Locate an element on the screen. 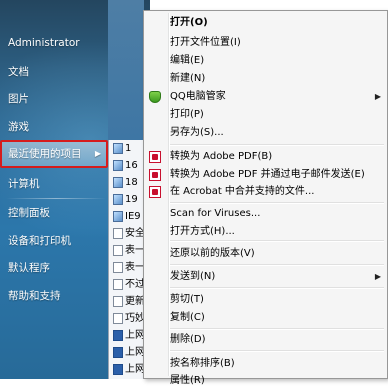 This screenshot has height=391, width=388. menu-item-print: 打印(P) is located at coordinates (265, 115).